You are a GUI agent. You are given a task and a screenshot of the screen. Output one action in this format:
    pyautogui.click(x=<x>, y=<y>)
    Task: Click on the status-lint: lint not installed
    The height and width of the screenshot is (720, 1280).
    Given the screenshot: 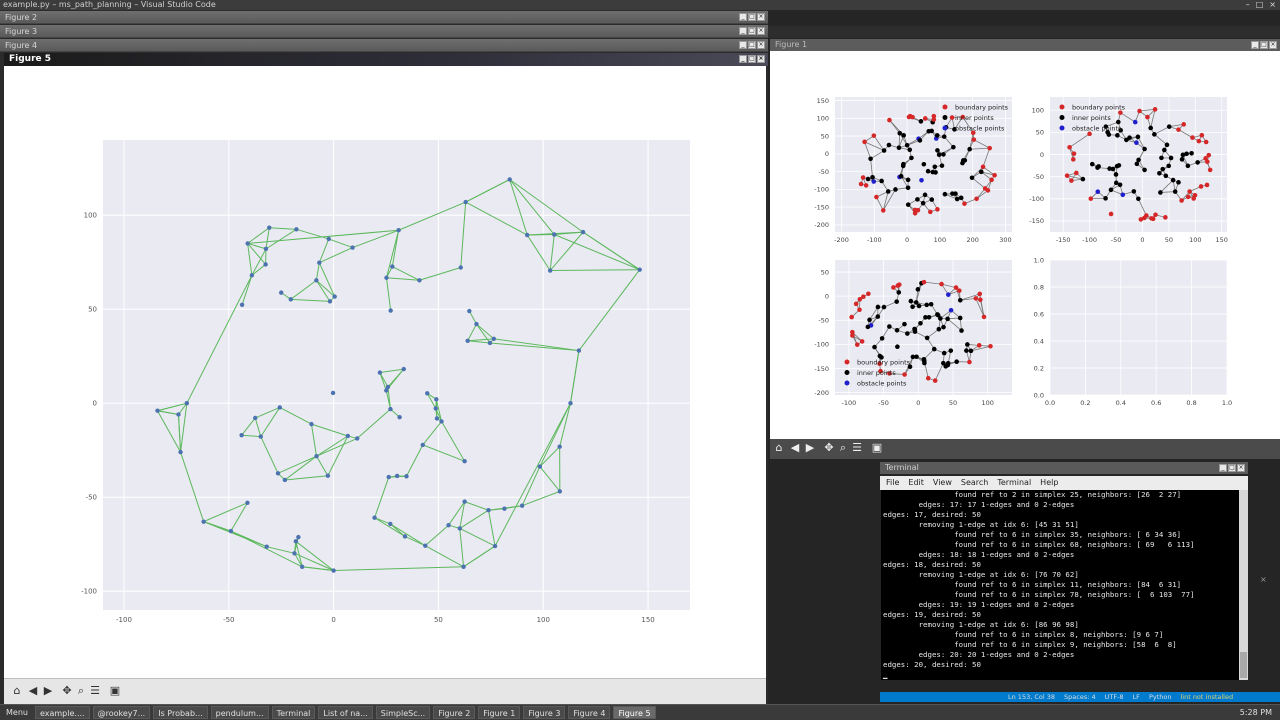 What is the action you would take?
    pyautogui.click(x=1206, y=697)
    